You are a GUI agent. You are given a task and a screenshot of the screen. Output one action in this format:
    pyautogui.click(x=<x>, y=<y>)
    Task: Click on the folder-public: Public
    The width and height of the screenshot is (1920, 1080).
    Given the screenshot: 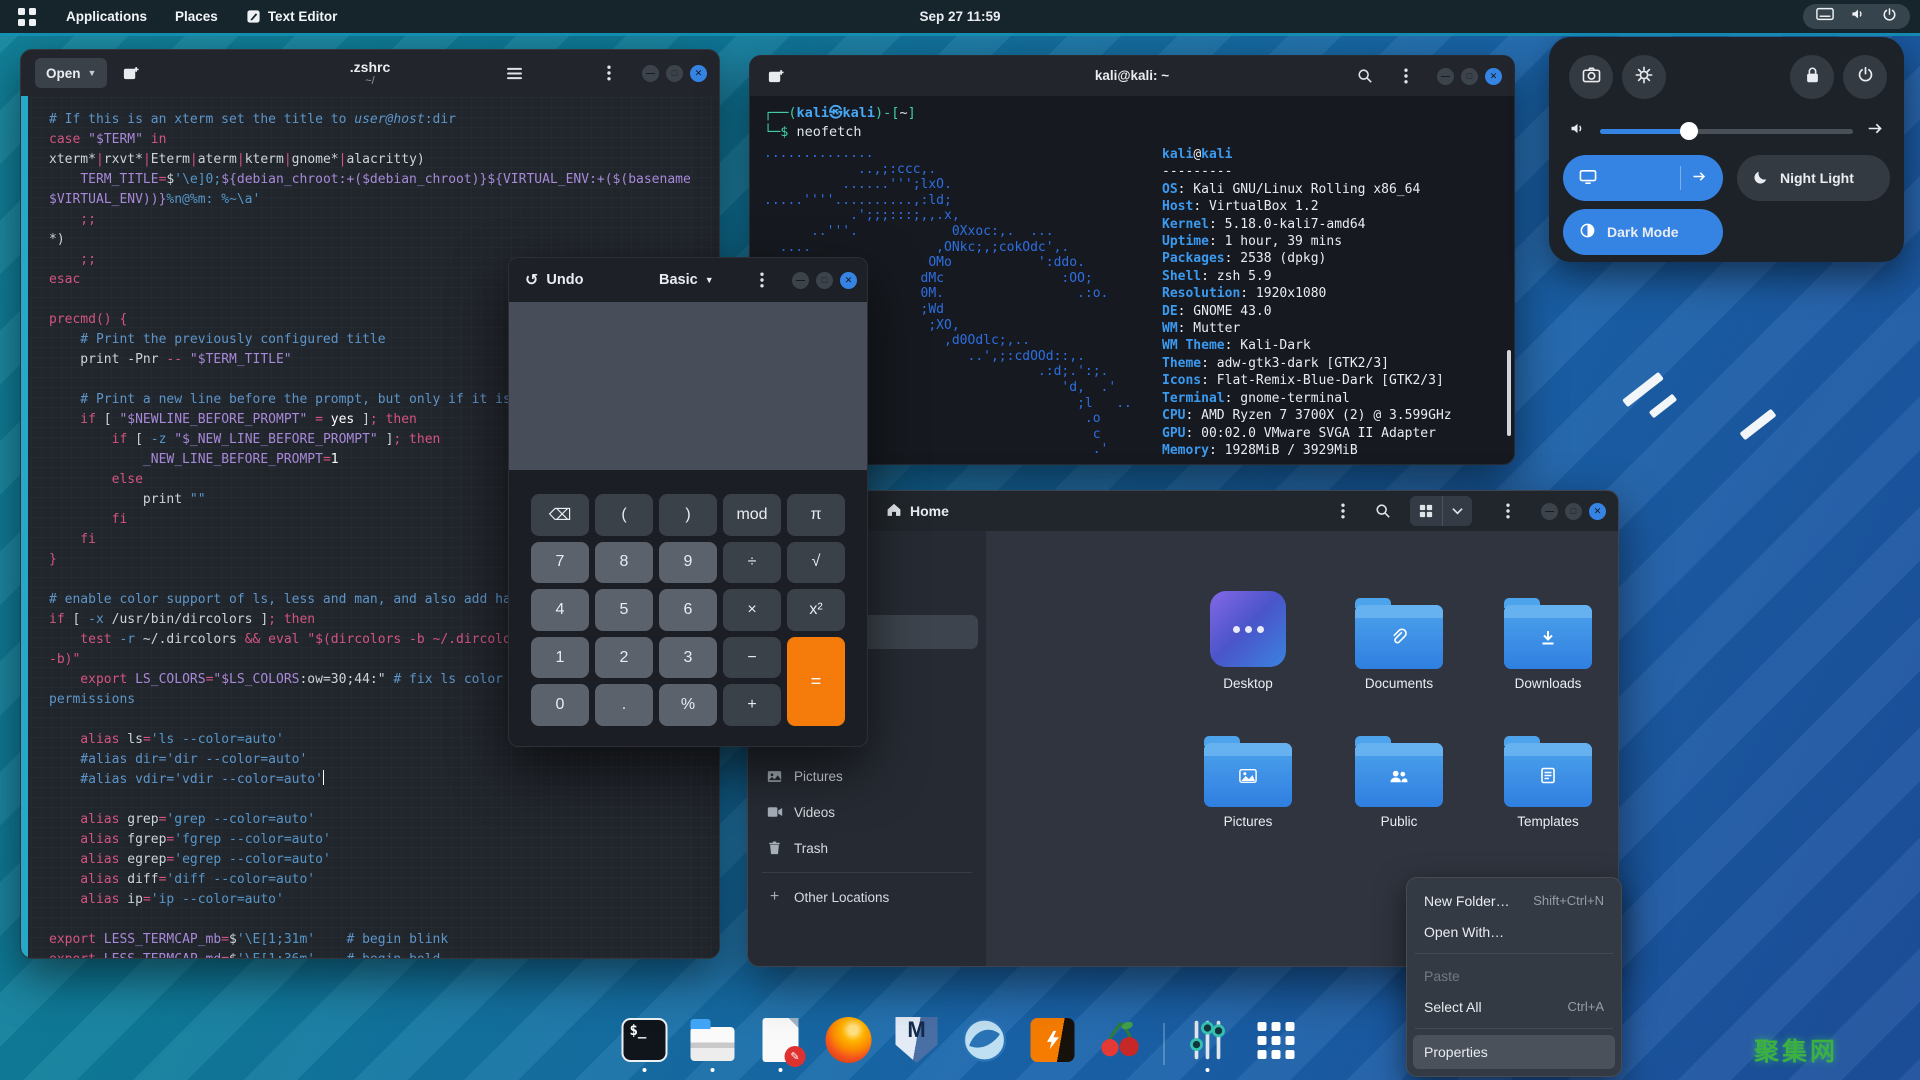 What is the action you would take?
    pyautogui.click(x=1399, y=775)
    